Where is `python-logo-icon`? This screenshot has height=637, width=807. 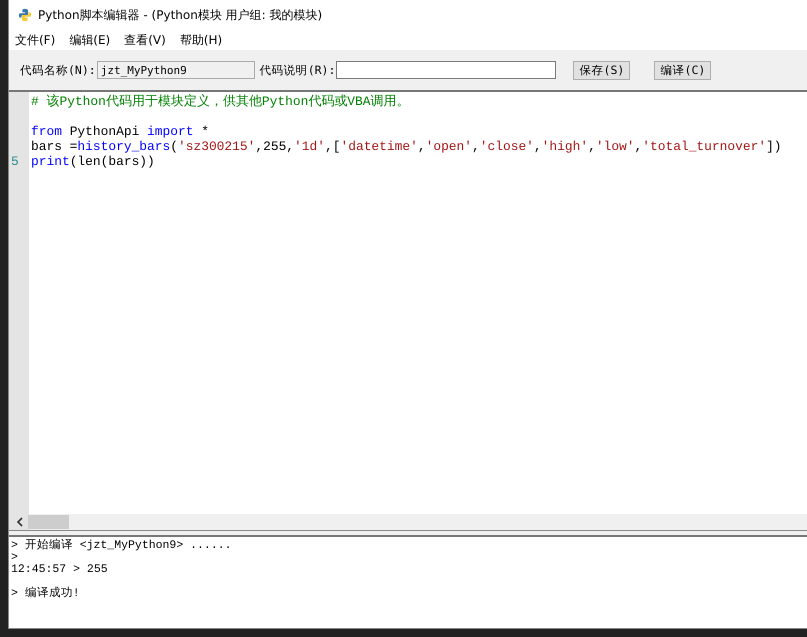
python-logo-icon is located at coordinates (25, 15).